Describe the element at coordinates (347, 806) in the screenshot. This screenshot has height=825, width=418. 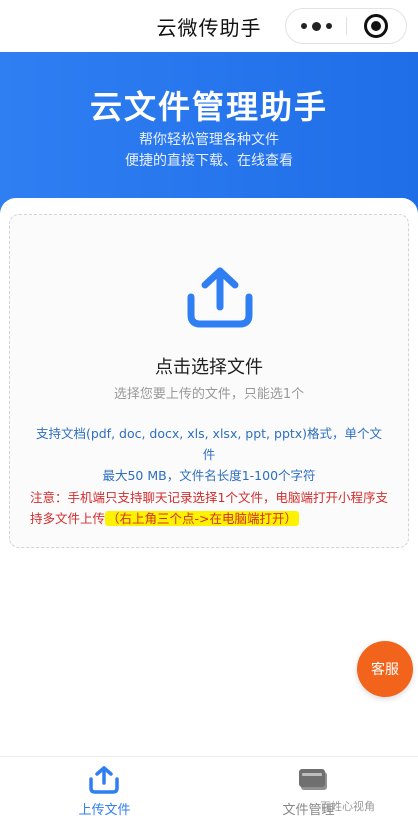
I see `watermark-text: 百姓心视角` at that location.